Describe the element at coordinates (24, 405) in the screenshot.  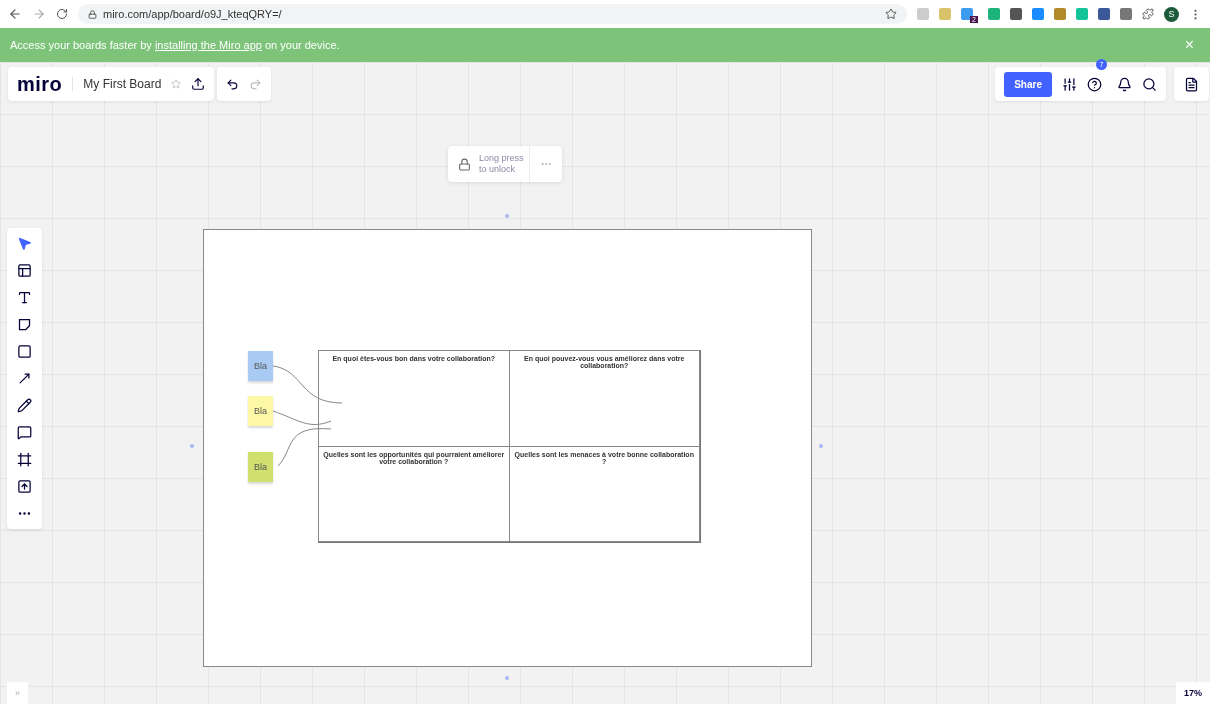
I see `pen-tool-icon` at that location.